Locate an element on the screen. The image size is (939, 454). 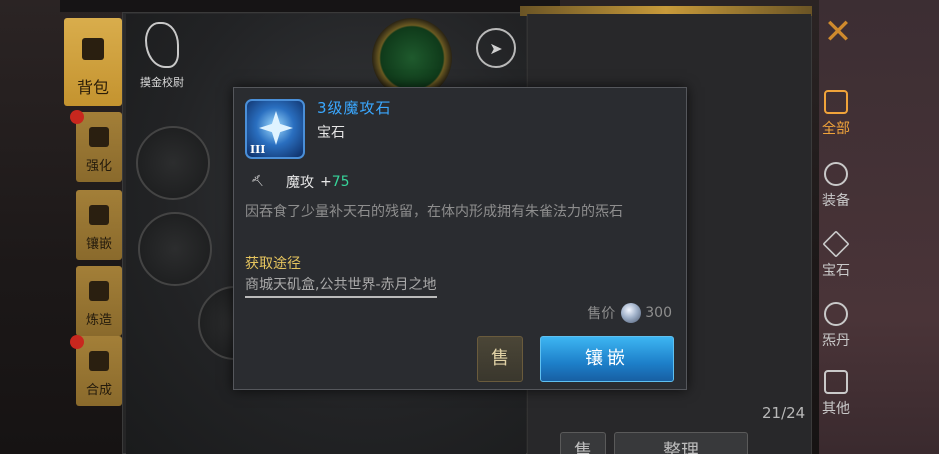
anvil-icon is located at coordinates (99, 137).